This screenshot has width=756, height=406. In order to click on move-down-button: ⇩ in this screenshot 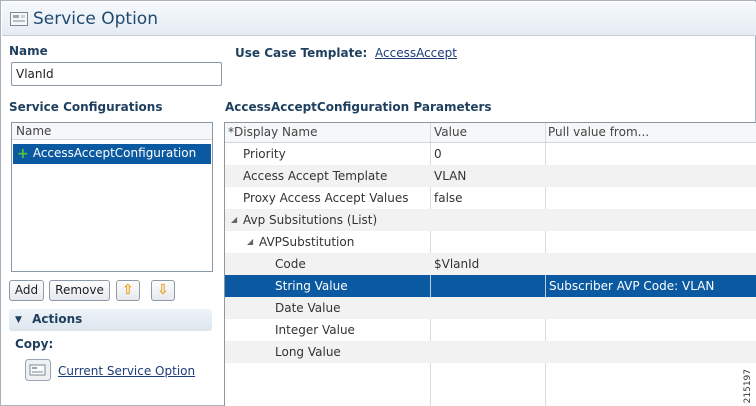, I will do `click(163, 290)`.